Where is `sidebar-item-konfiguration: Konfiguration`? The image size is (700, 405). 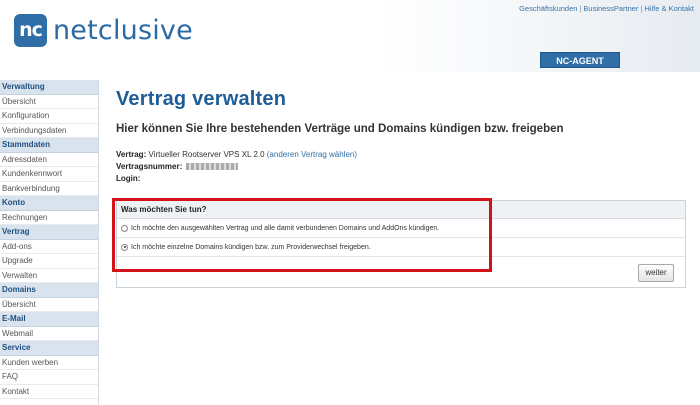
sidebar-item-konfiguration: Konfiguration is located at coordinates (49, 116).